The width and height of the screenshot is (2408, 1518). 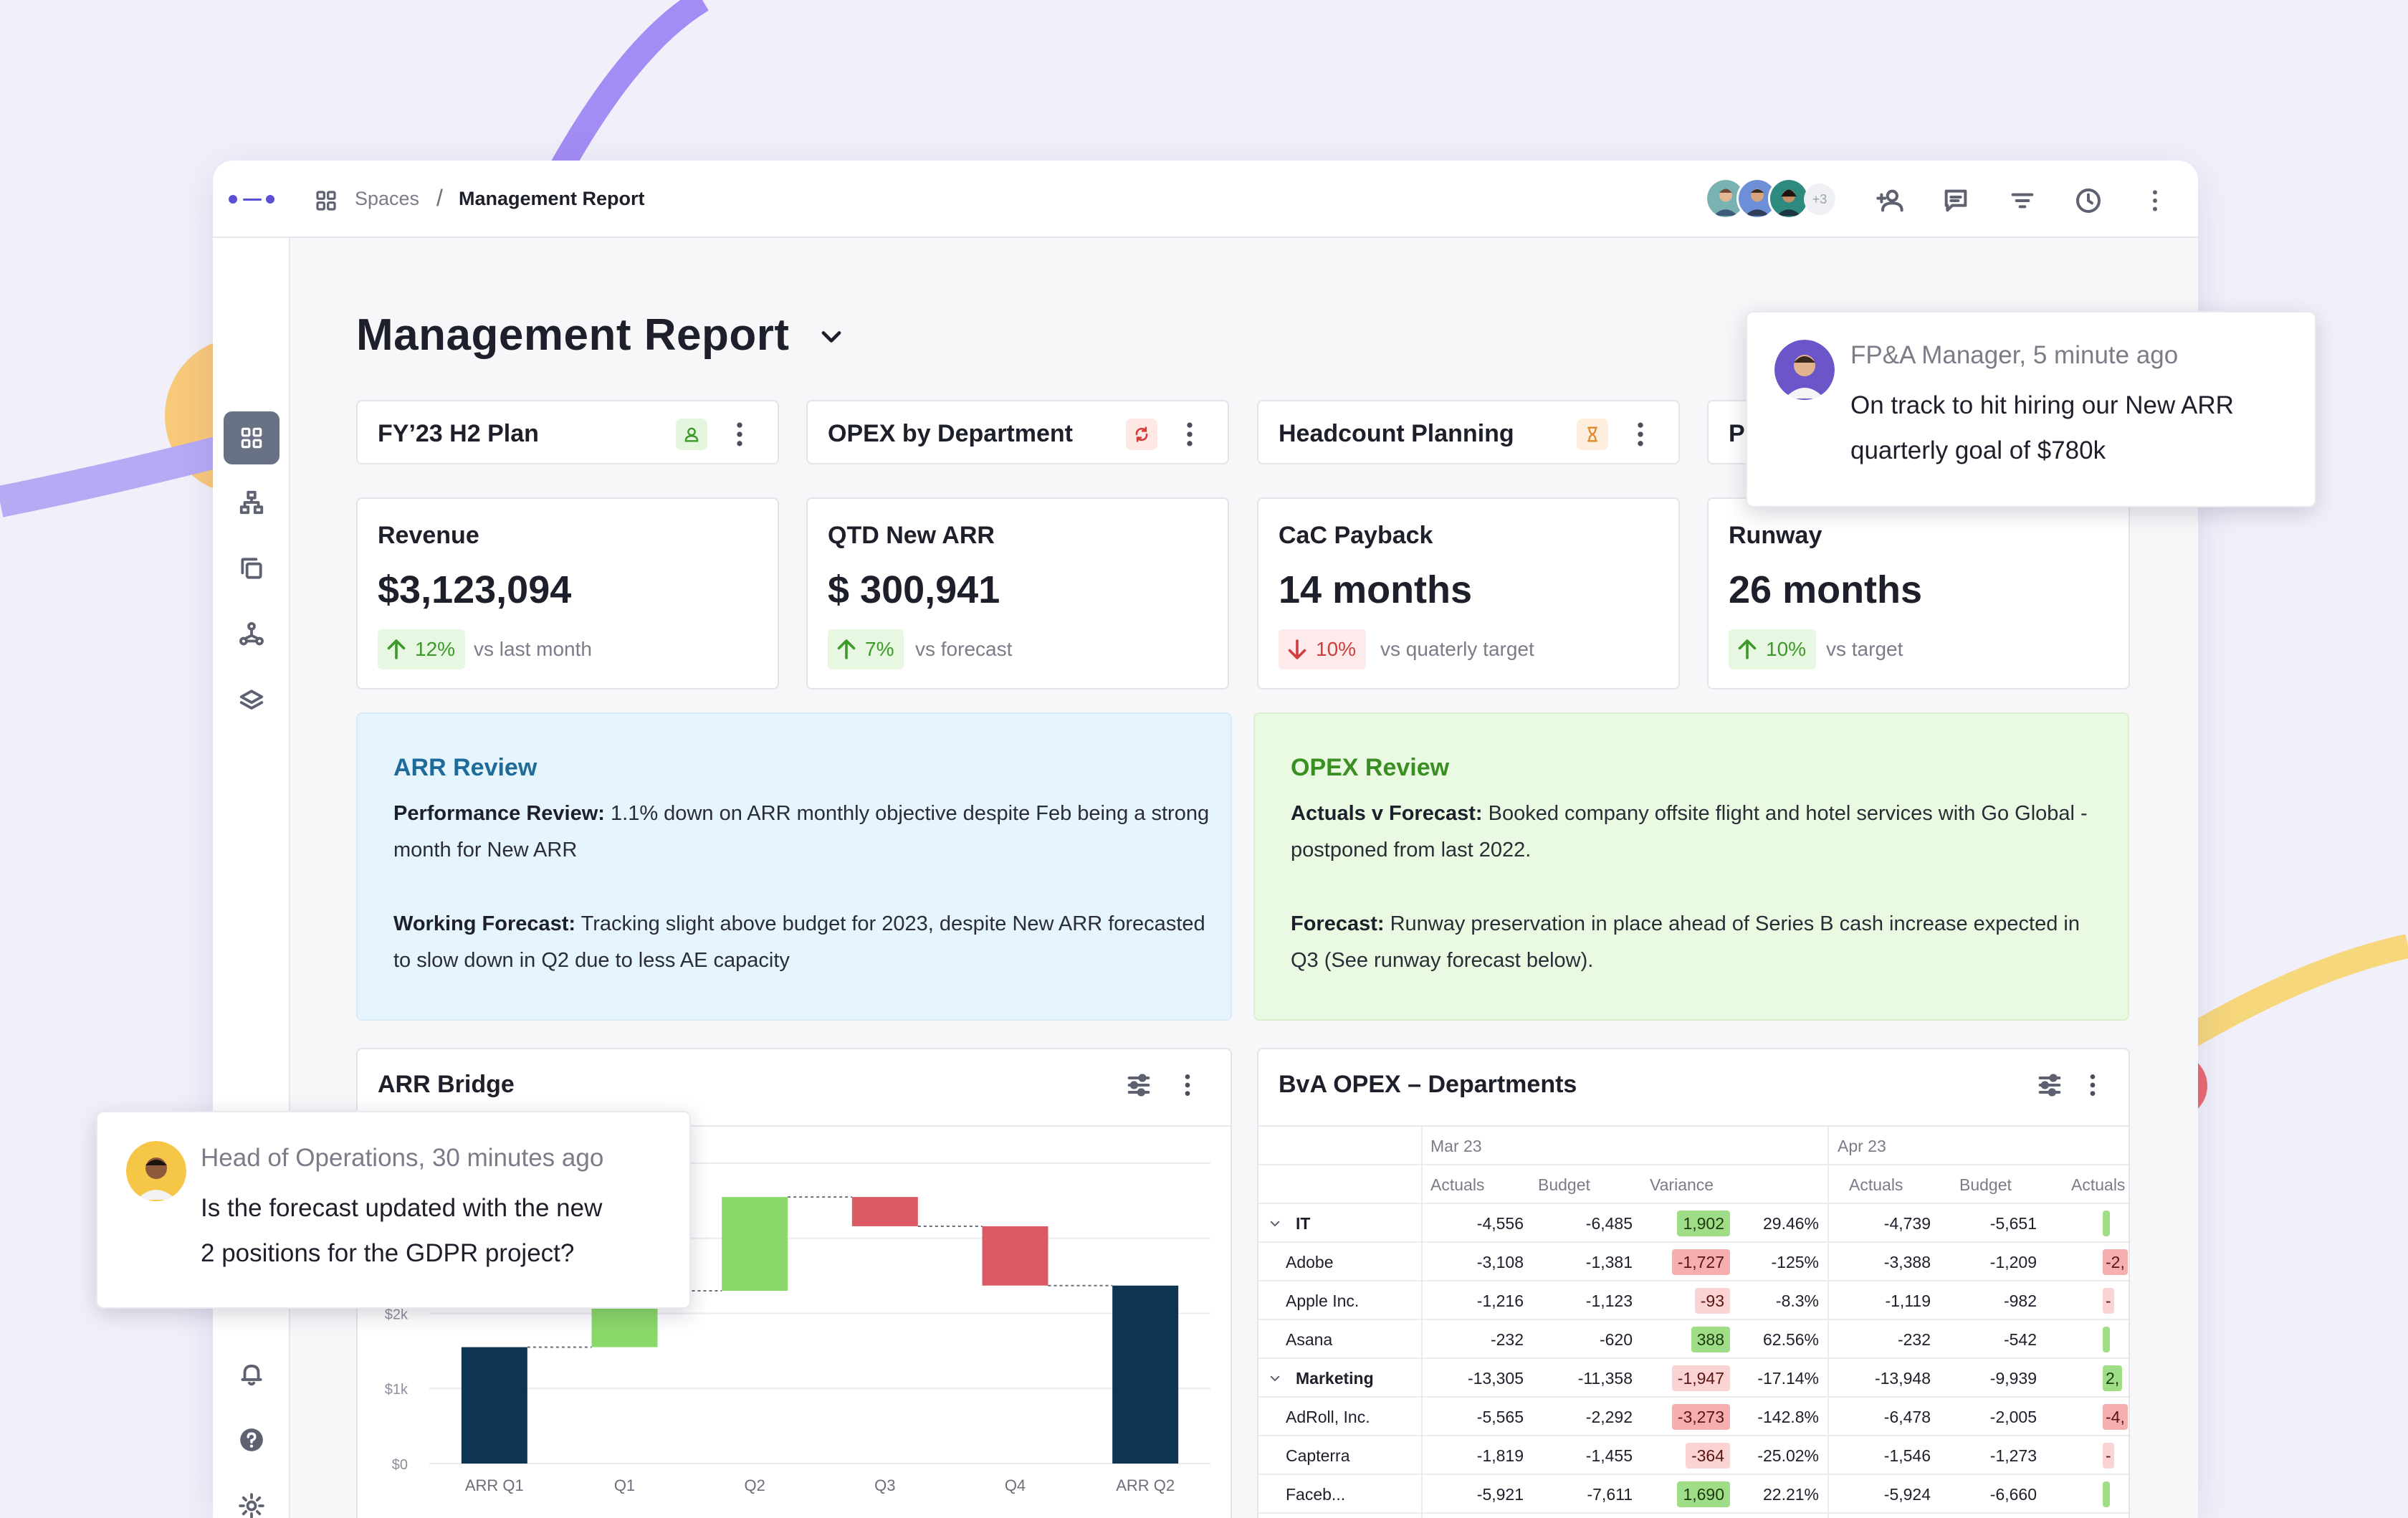 I want to click on chart-bar-increase, so click(x=755, y=1244).